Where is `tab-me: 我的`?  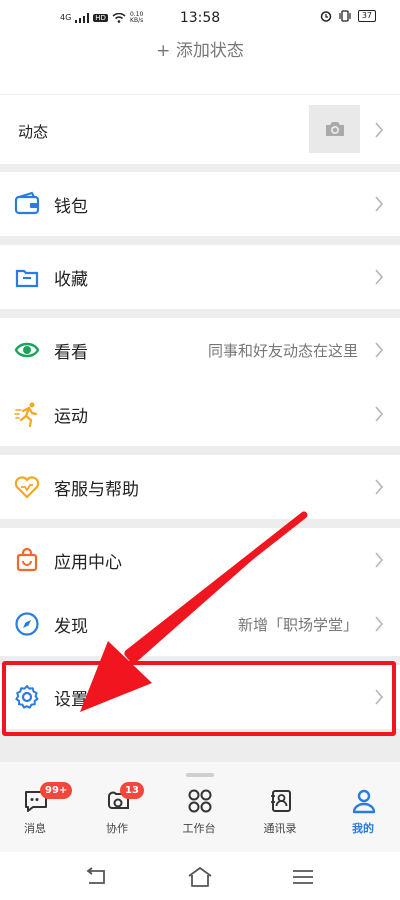
tab-me: 我的 is located at coordinates (363, 813).